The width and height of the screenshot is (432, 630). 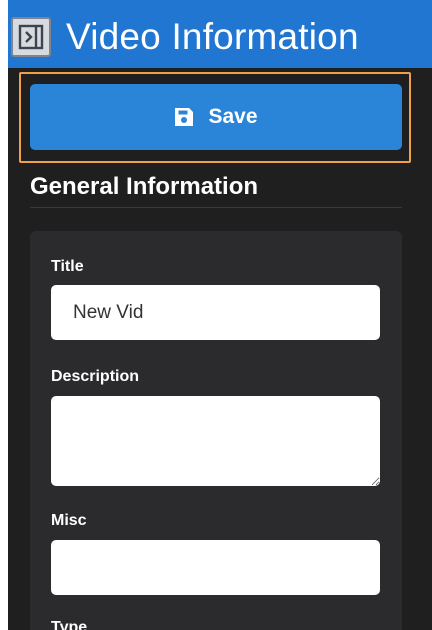 I want to click on title-label: Title, so click(x=67, y=266).